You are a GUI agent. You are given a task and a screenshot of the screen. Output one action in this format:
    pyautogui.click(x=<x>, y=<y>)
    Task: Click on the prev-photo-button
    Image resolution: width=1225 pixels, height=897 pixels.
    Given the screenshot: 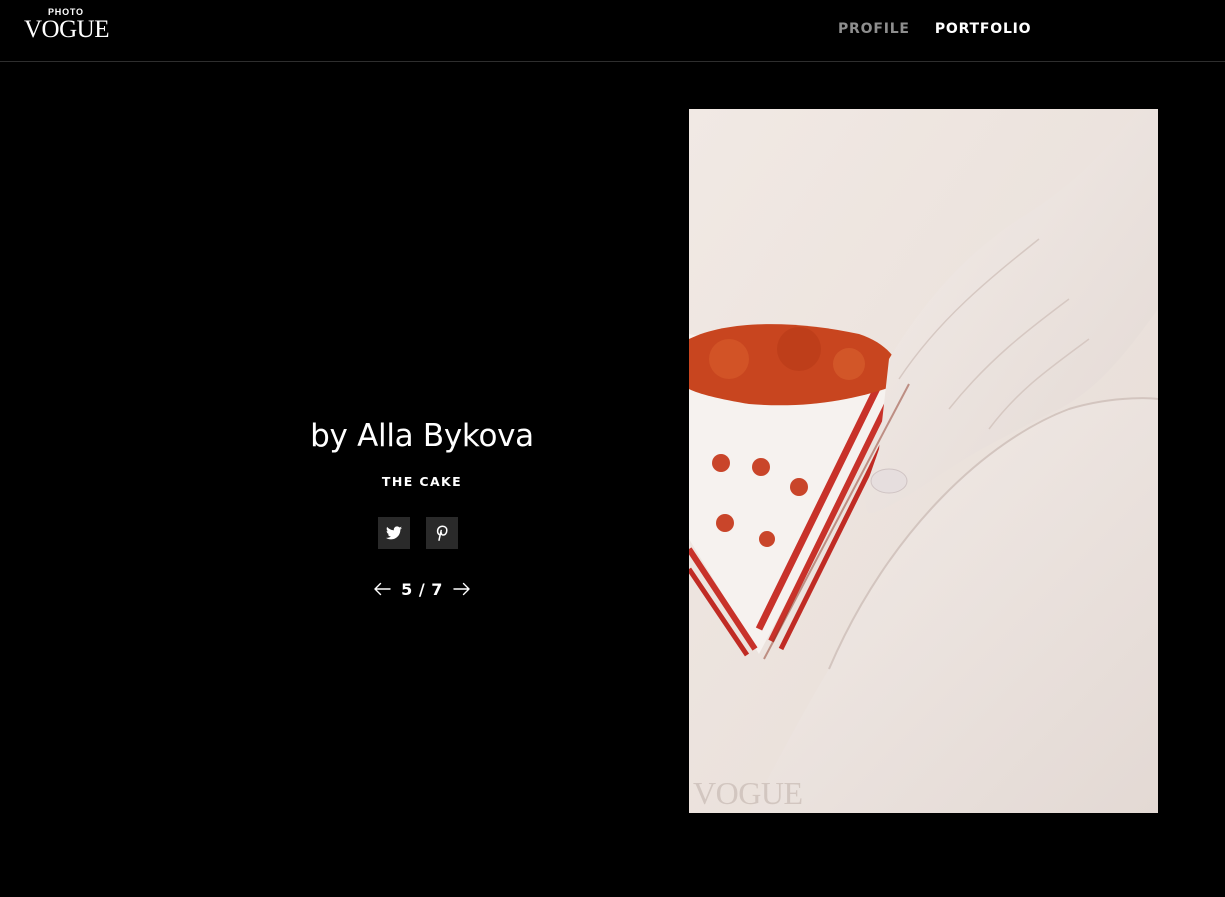 What is the action you would take?
    pyautogui.click(x=382, y=589)
    